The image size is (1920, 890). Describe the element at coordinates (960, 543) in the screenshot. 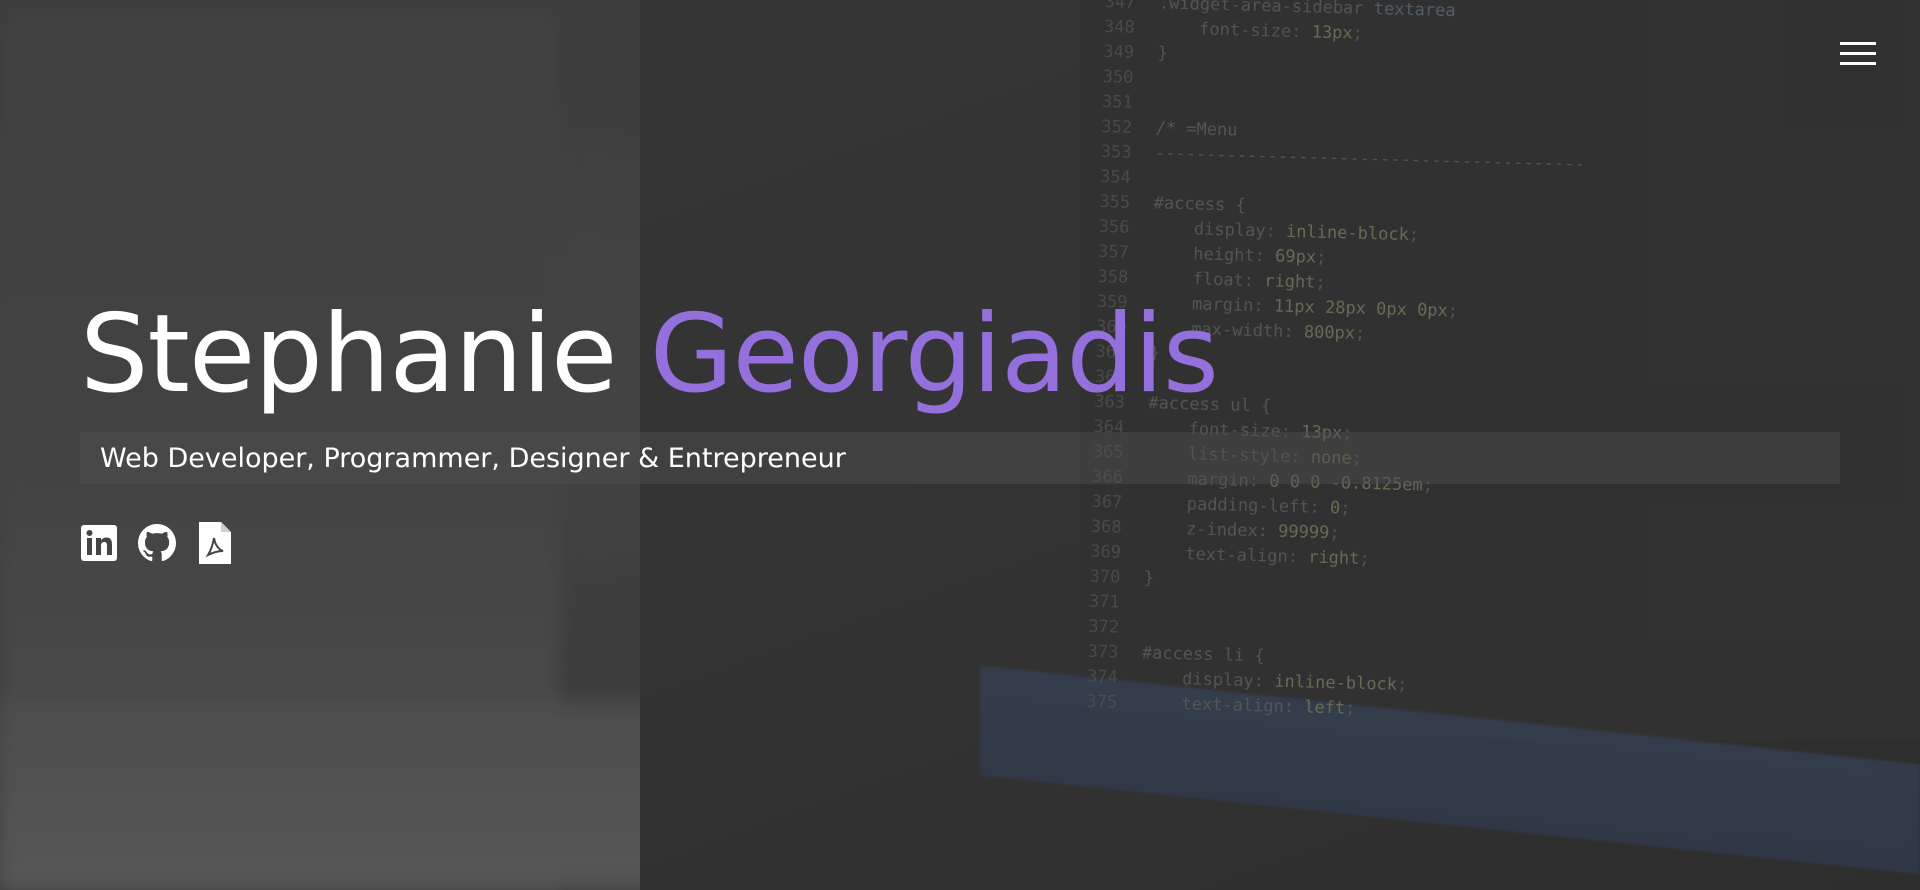

I see `social-links` at that location.